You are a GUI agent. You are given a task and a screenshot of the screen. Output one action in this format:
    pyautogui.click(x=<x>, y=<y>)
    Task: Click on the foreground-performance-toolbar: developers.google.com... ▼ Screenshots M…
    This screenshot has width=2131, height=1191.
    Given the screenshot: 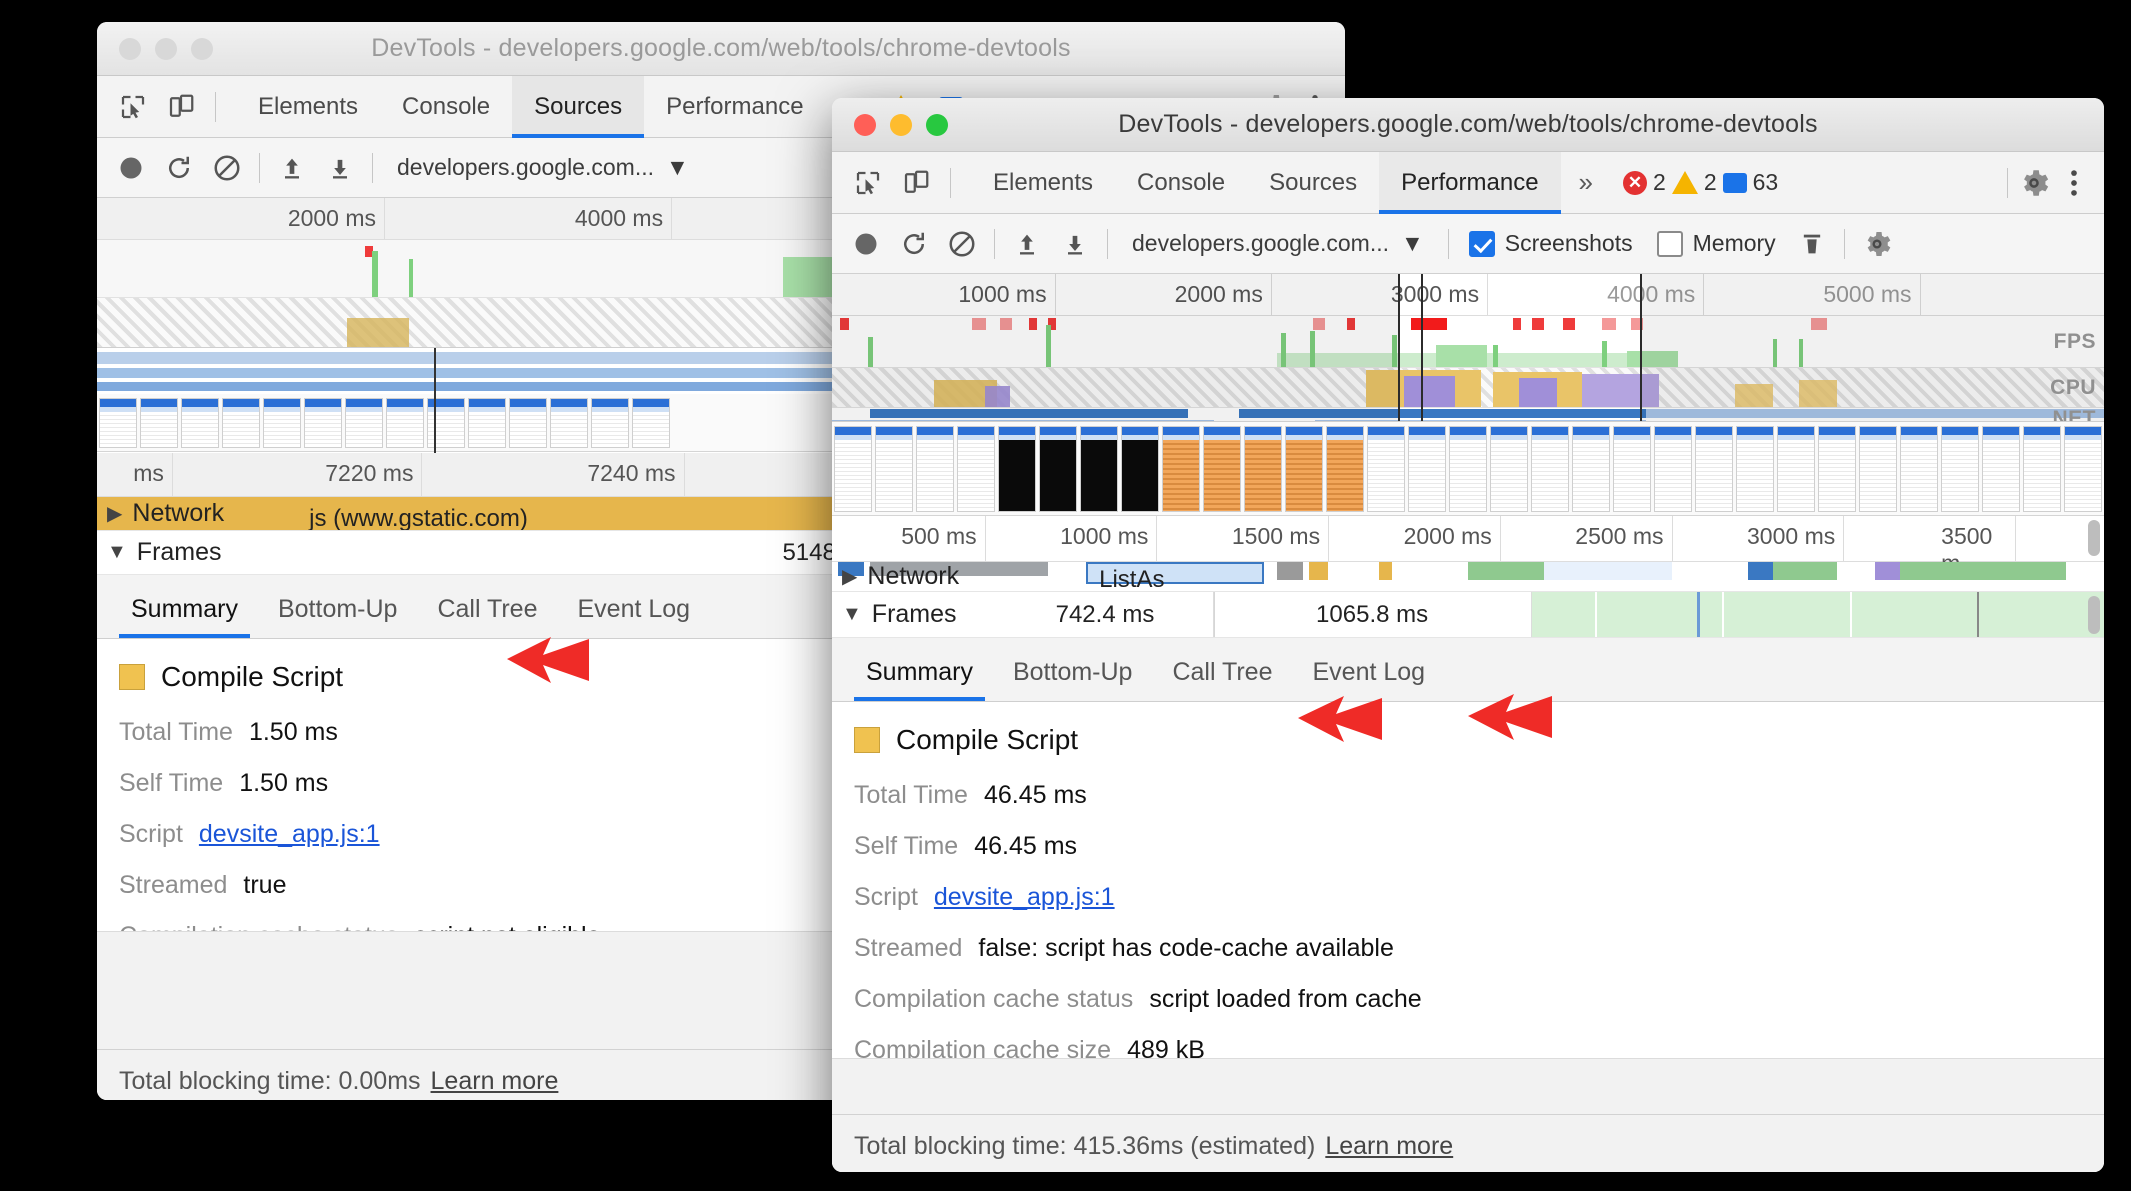 What is the action you would take?
    pyautogui.click(x=1468, y=244)
    